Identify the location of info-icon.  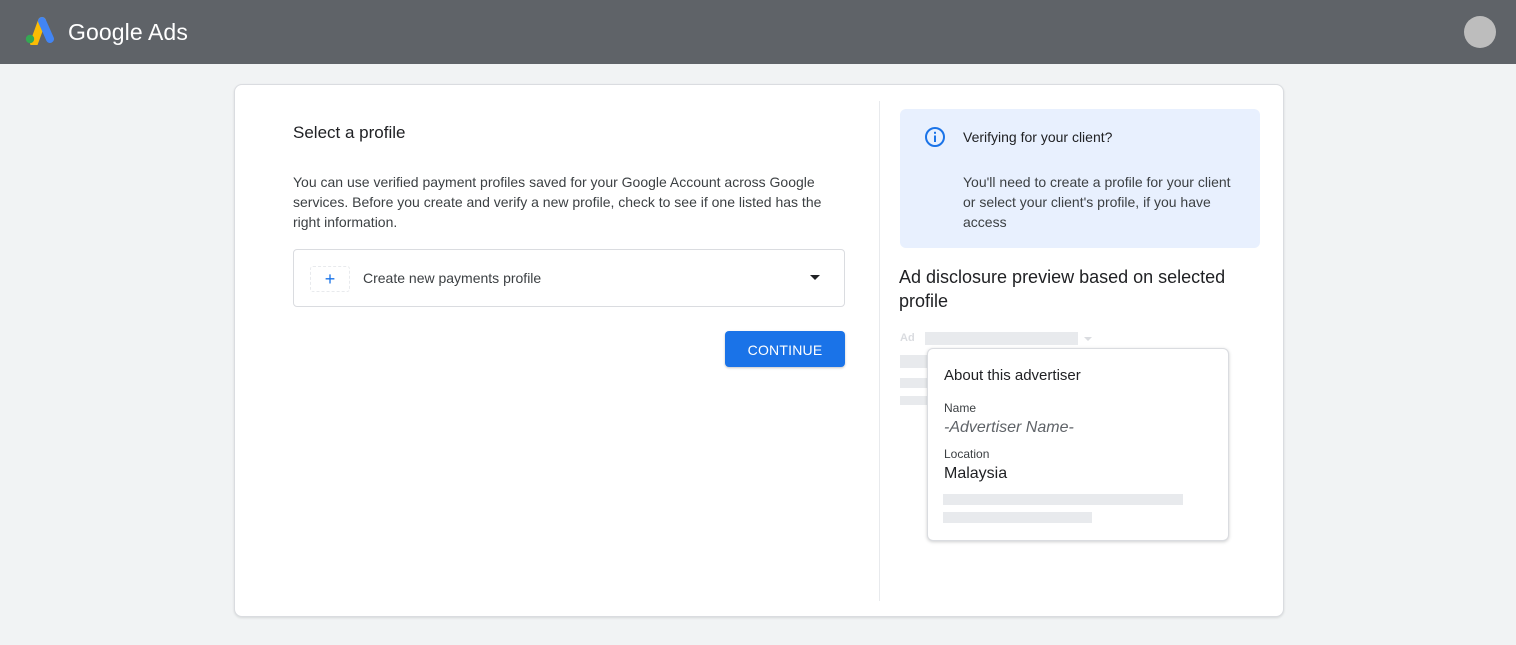
(935, 137).